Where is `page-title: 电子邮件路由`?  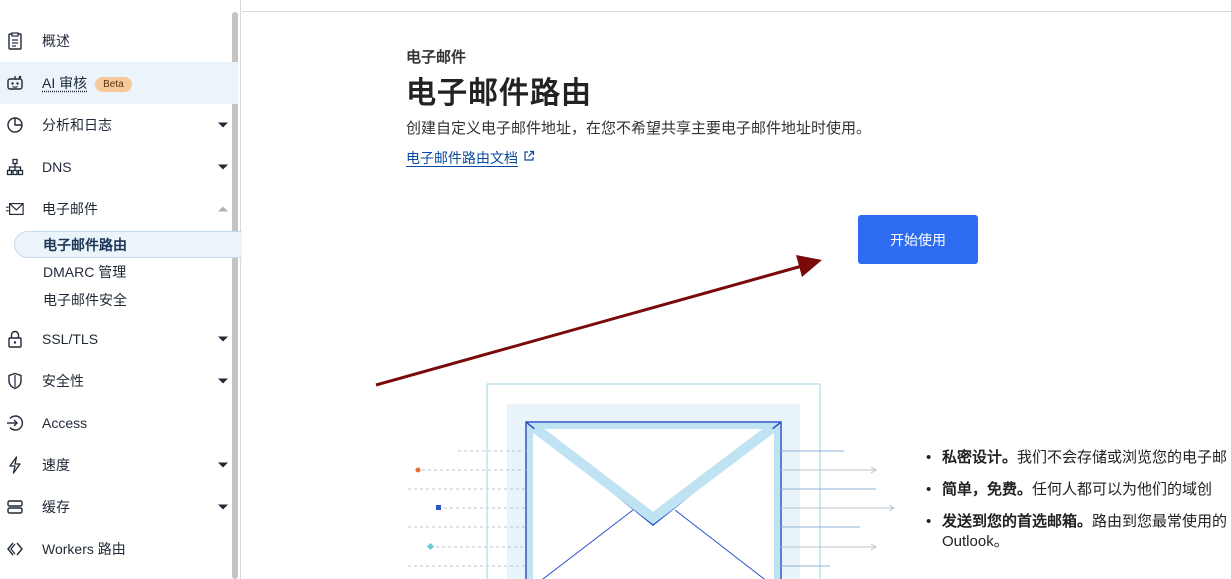 page-title: 电子邮件路由 is located at coordinates (499, 93).